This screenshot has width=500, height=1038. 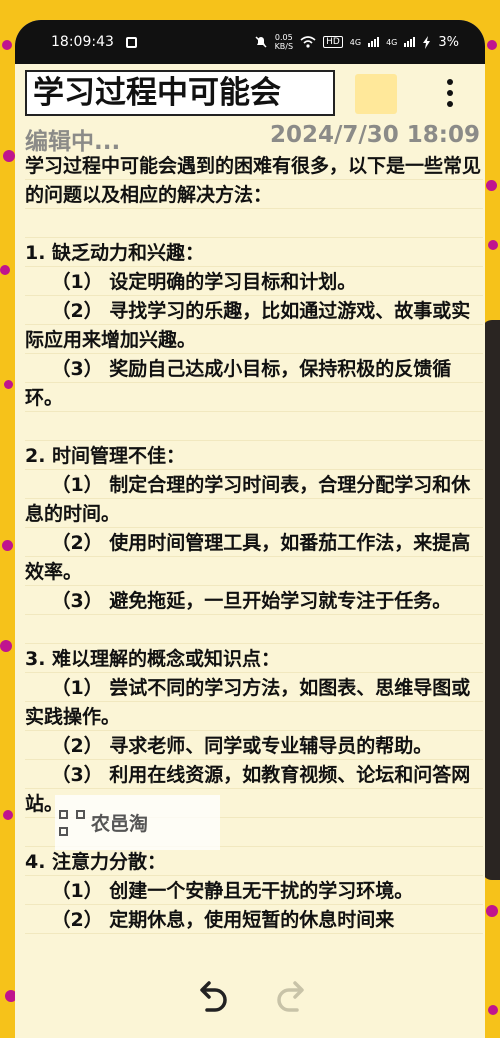 What do you see at coordinates (392, 42) in the screenshot?
I see `signal-2-label: 4G` at bounding box center [392, 42].